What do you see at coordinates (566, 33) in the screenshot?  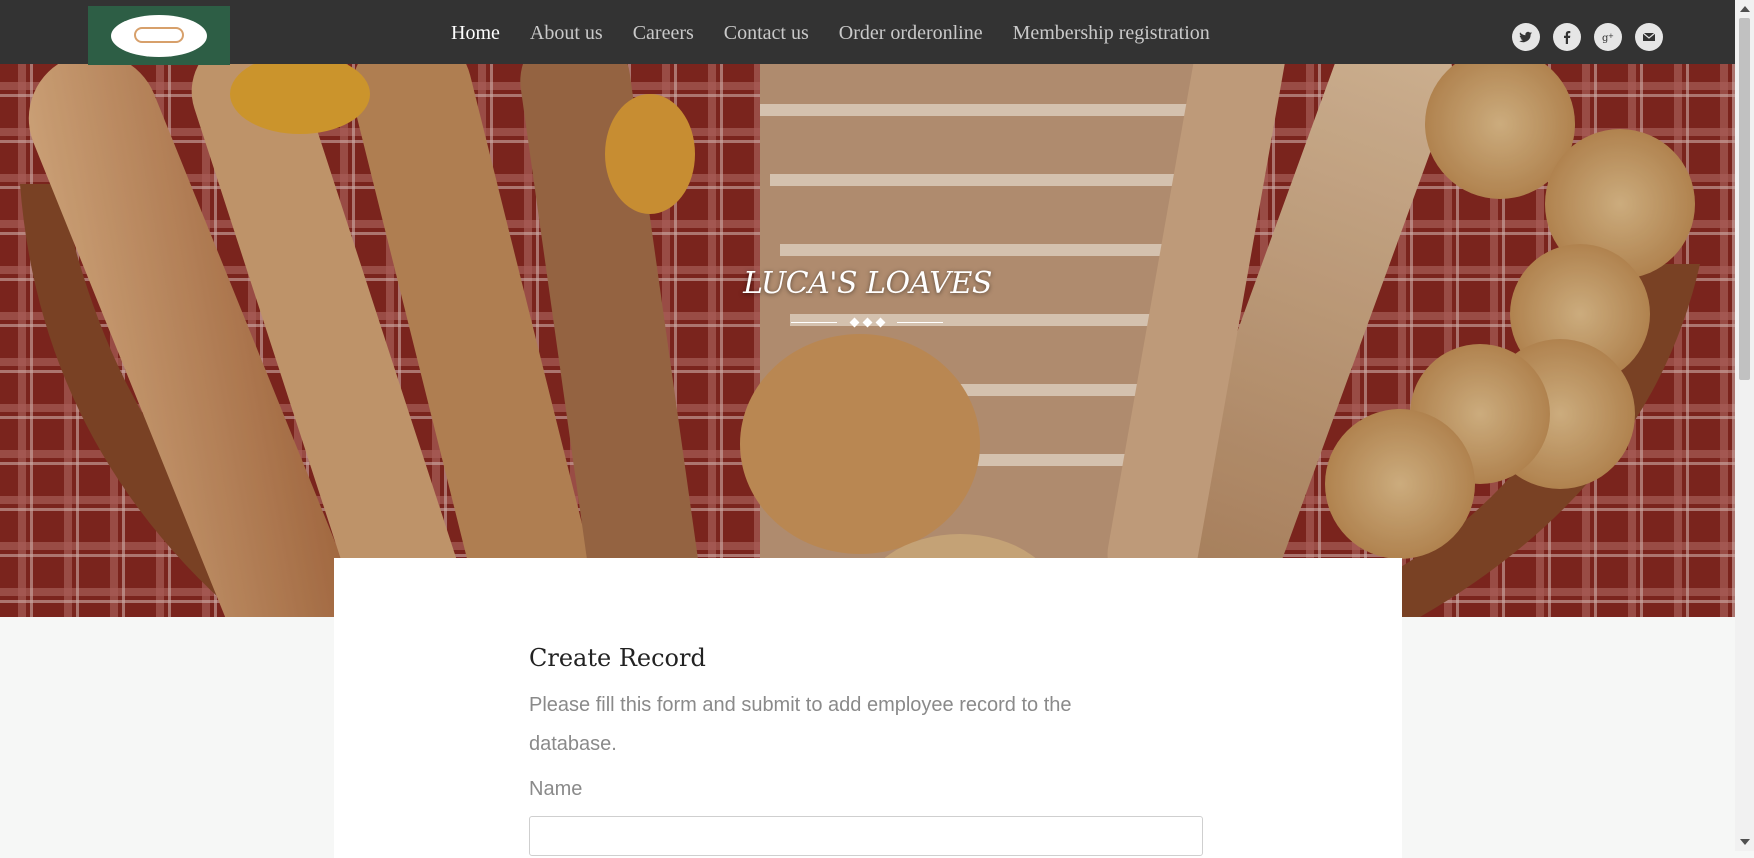 I see `nav-about-us: About us` at bounding box center [566, 33].